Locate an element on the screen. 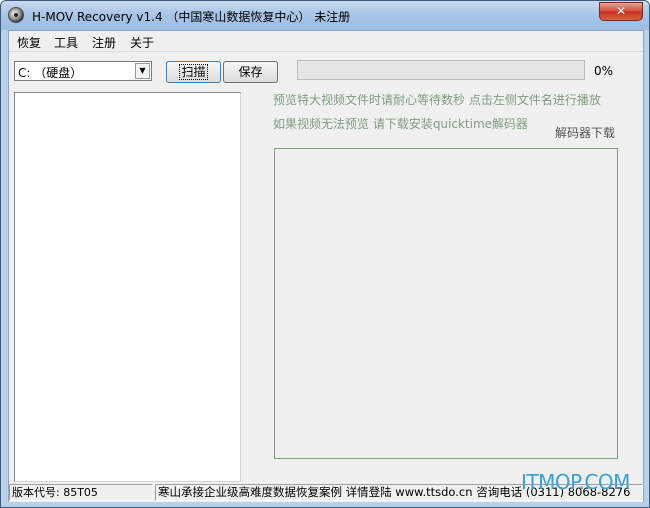  decoder-download-link: 解码器下载 is located at coordinates (585, 132).